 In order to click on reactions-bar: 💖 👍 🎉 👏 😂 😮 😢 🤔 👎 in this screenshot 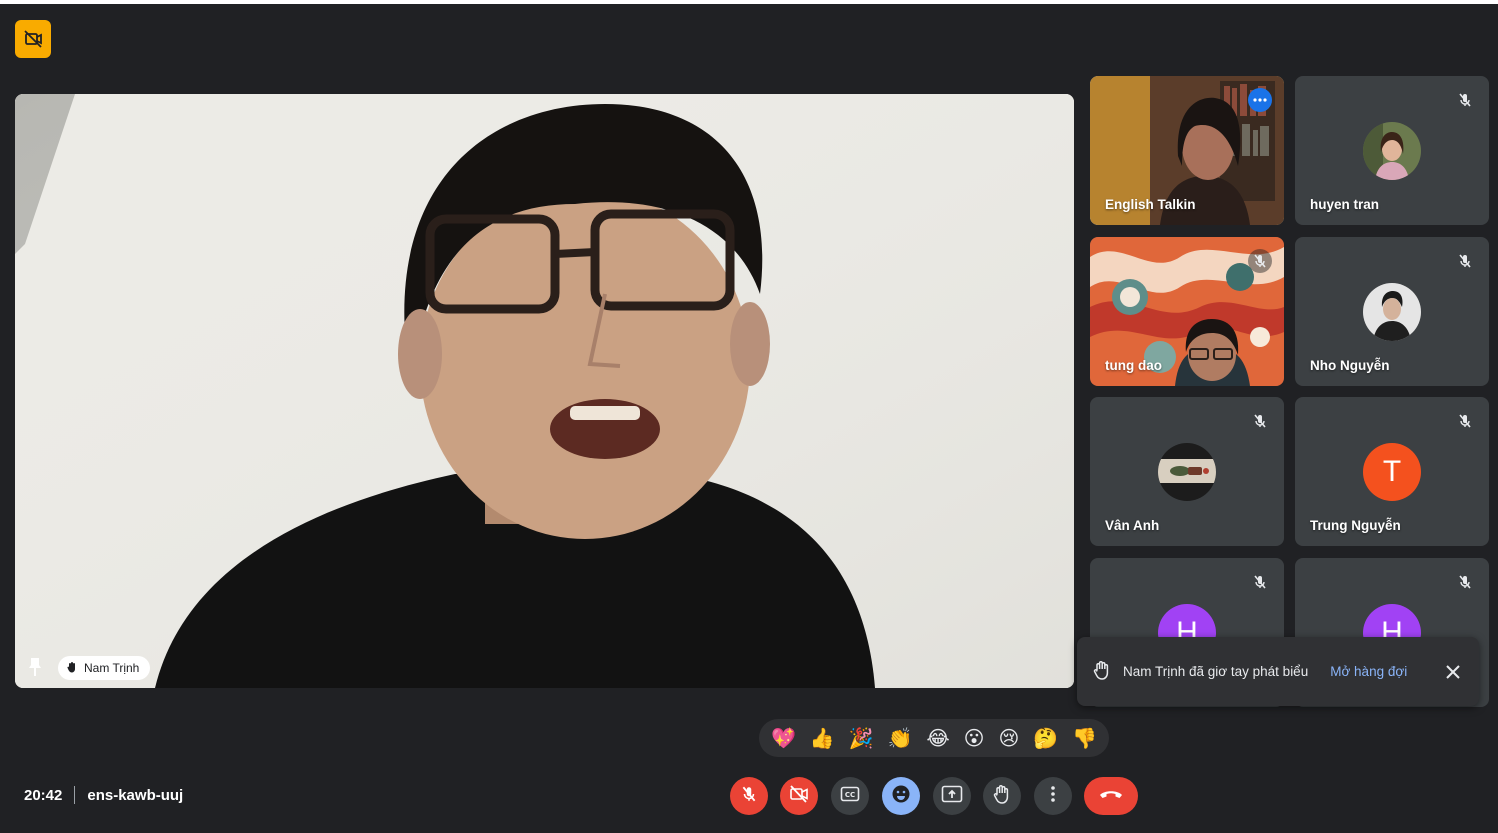, I will do `click(934, 738)`.